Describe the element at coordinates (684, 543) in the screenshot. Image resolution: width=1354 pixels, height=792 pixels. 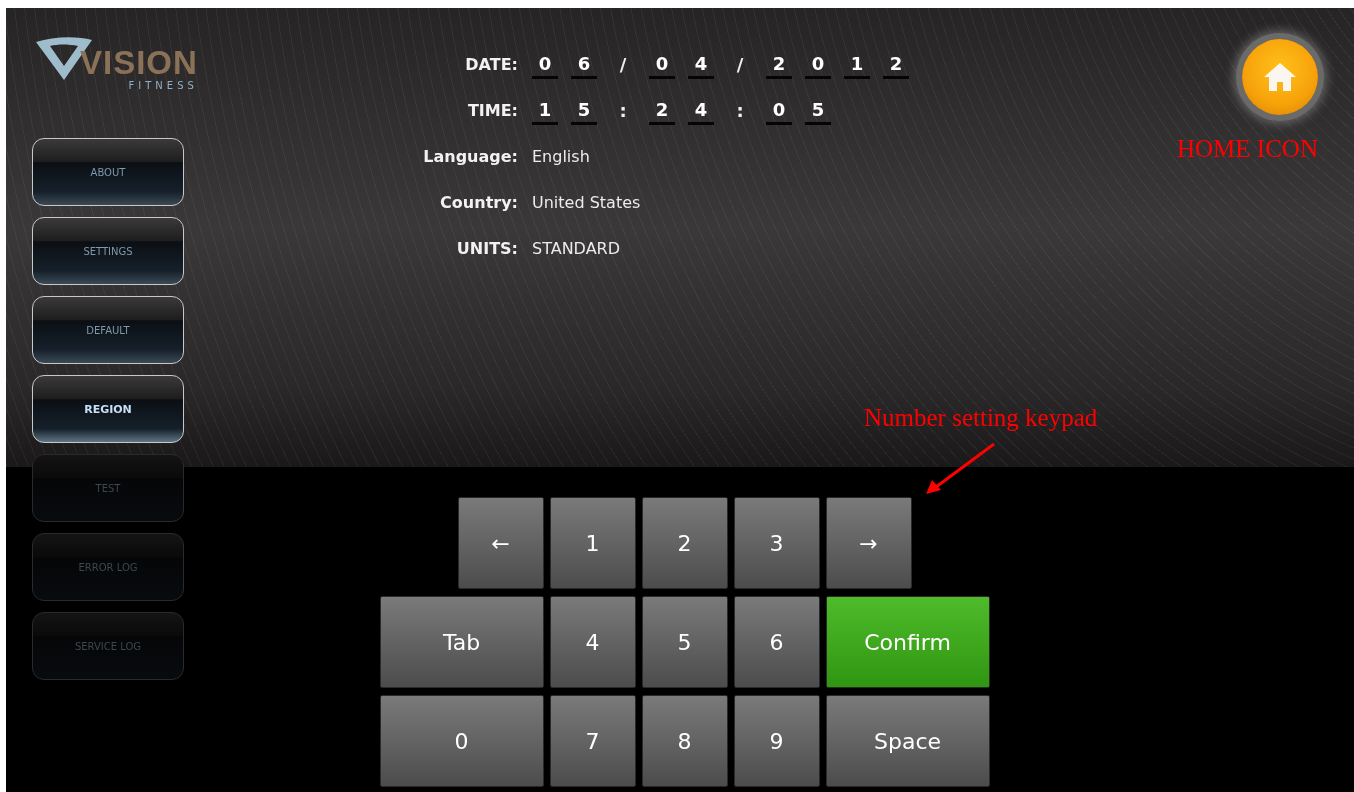
I see `keypad-key: 2` at that location.